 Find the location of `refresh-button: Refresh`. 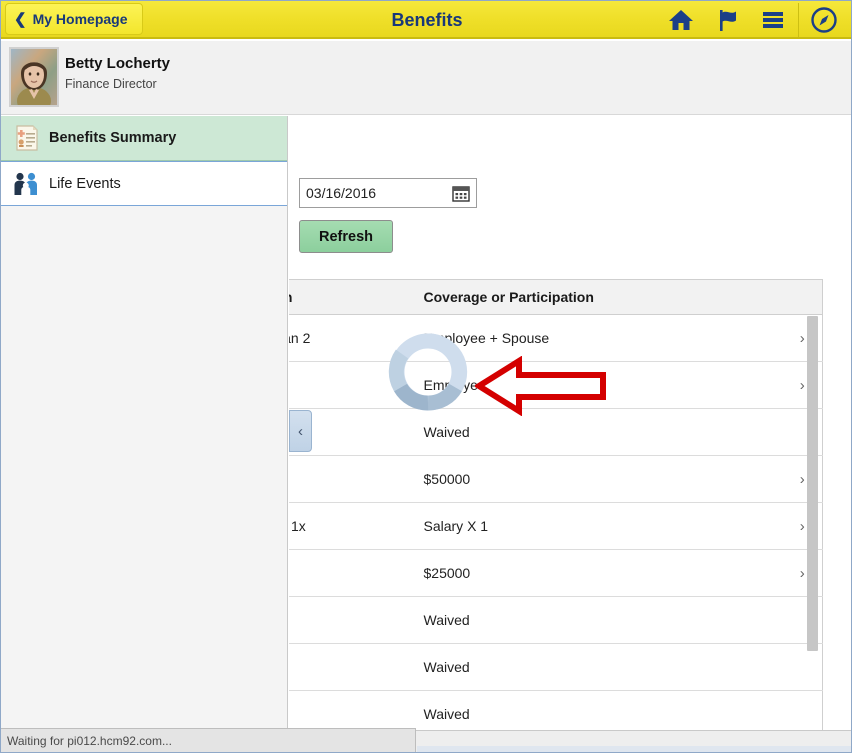

refresh-button: Refresh is located at coordinates (346, 236).